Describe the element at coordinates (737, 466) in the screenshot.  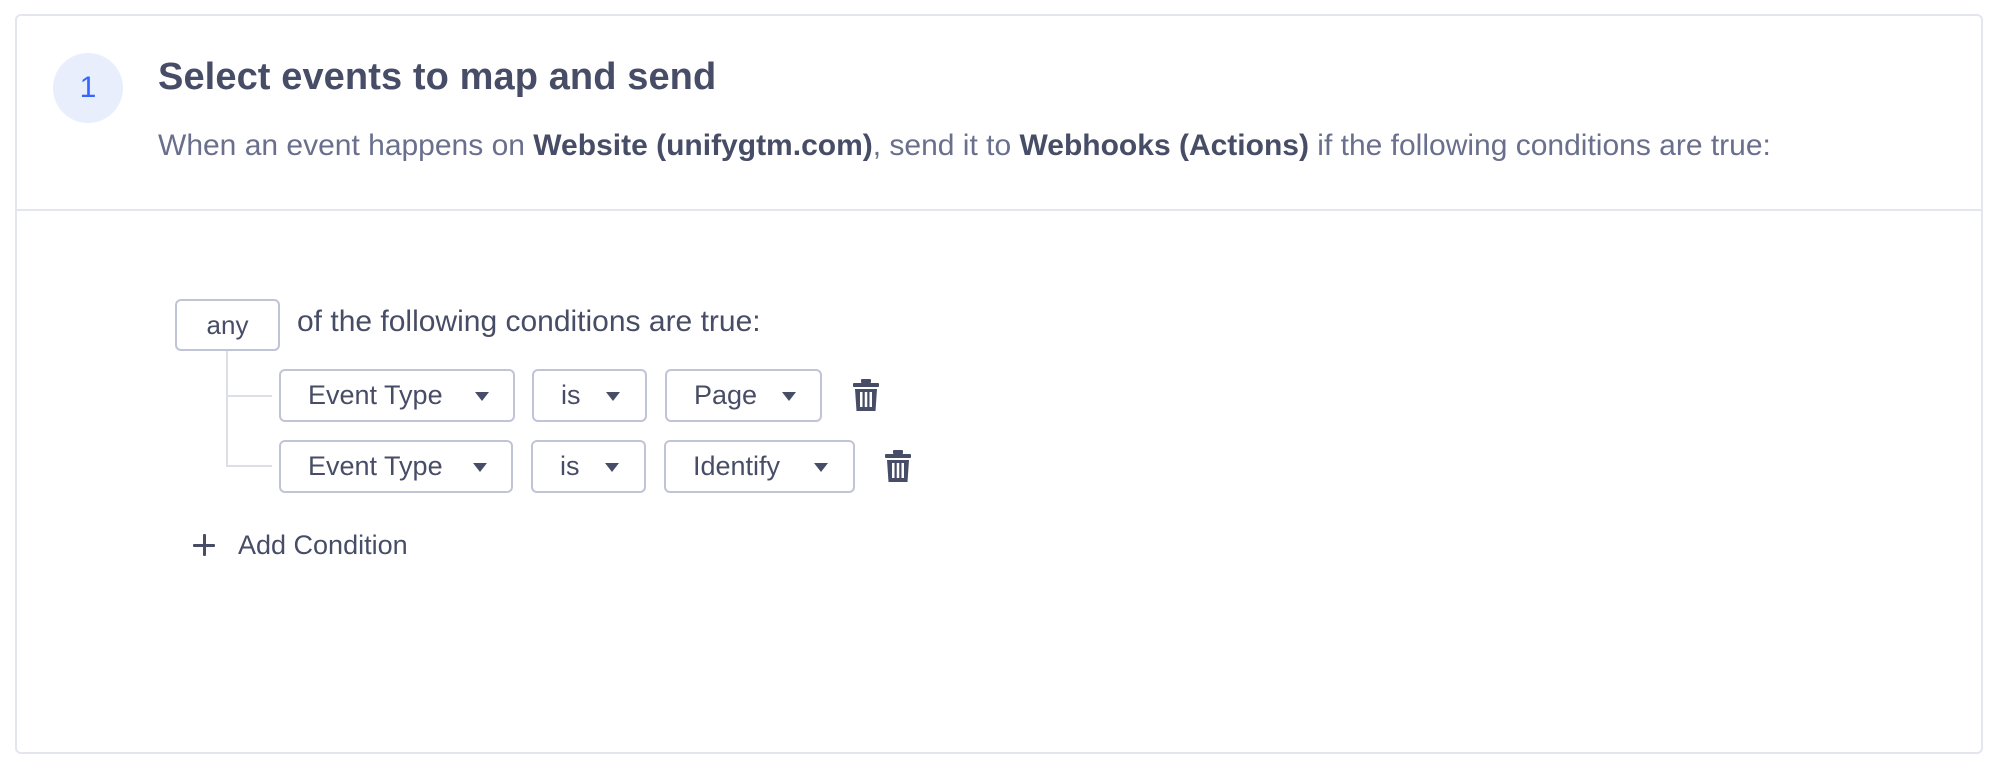
I see `value-select-value: Identify` at that location.